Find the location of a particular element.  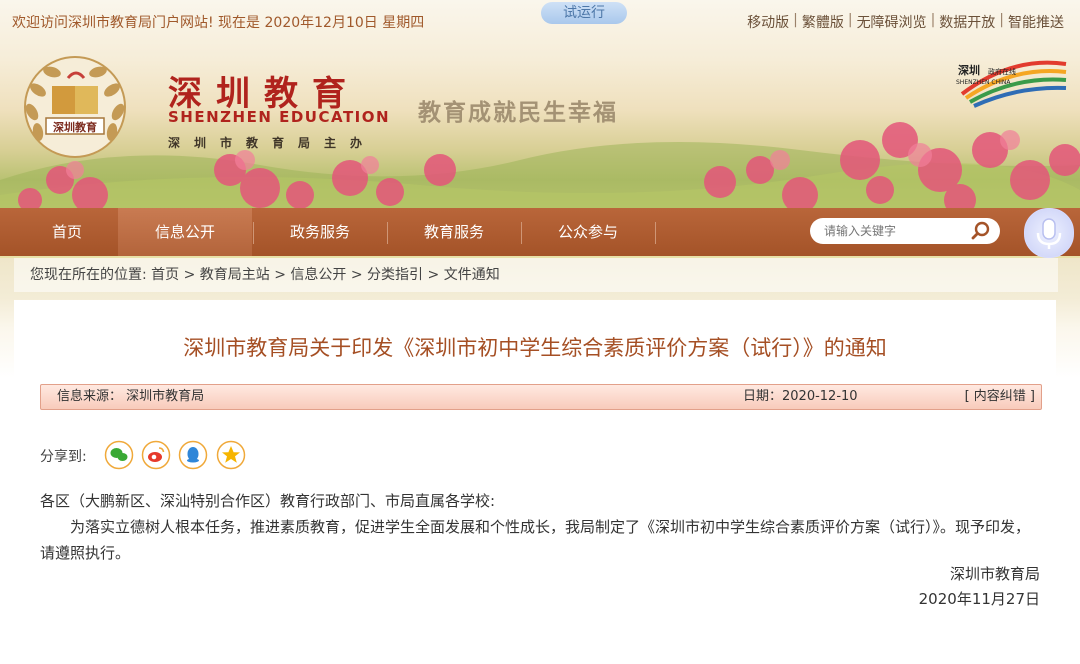

site-title-english: SHENZHEN EDUCATION is located at coordinates (279, 117).